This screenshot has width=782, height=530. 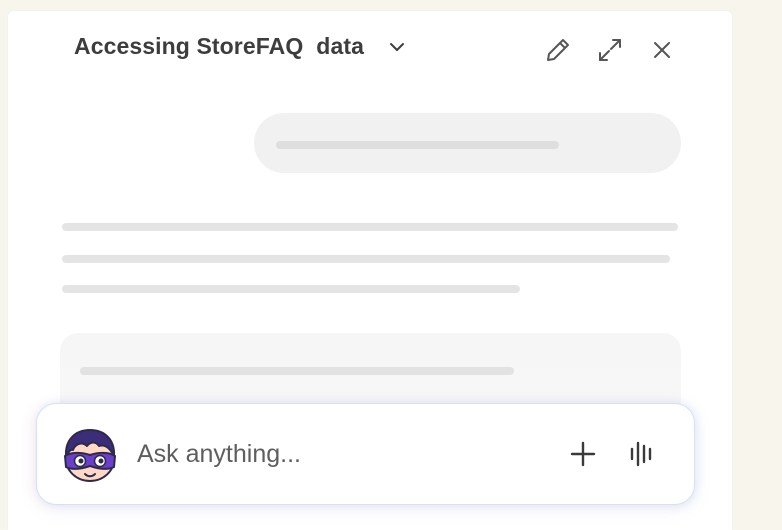 I want to click on expand-button, so click(x=610, y=50).